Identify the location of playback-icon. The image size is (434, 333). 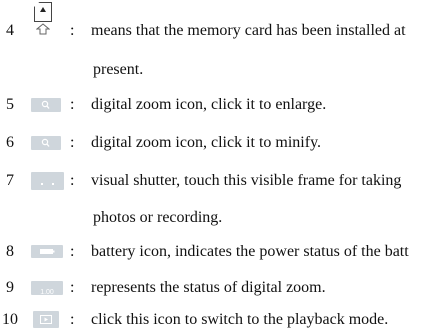
(46, 319).